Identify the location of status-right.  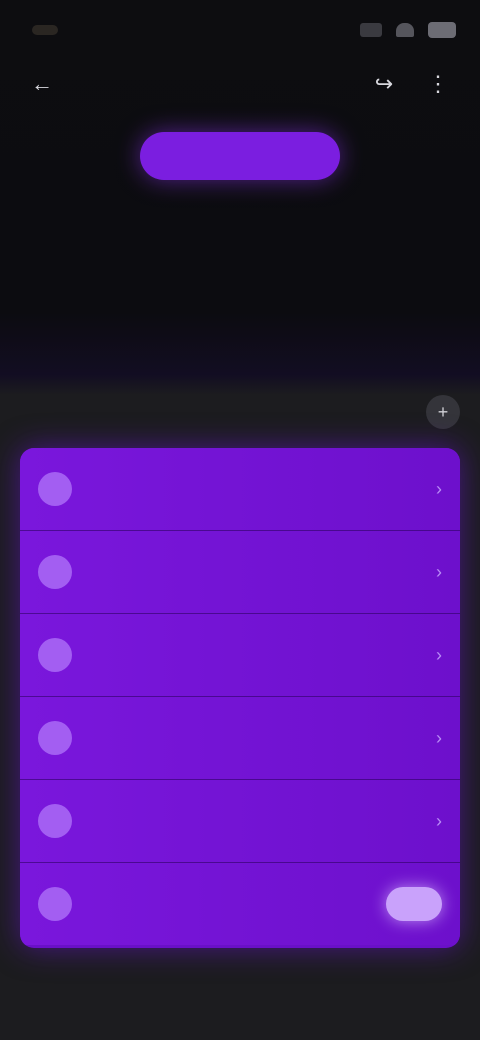
(408, 30).